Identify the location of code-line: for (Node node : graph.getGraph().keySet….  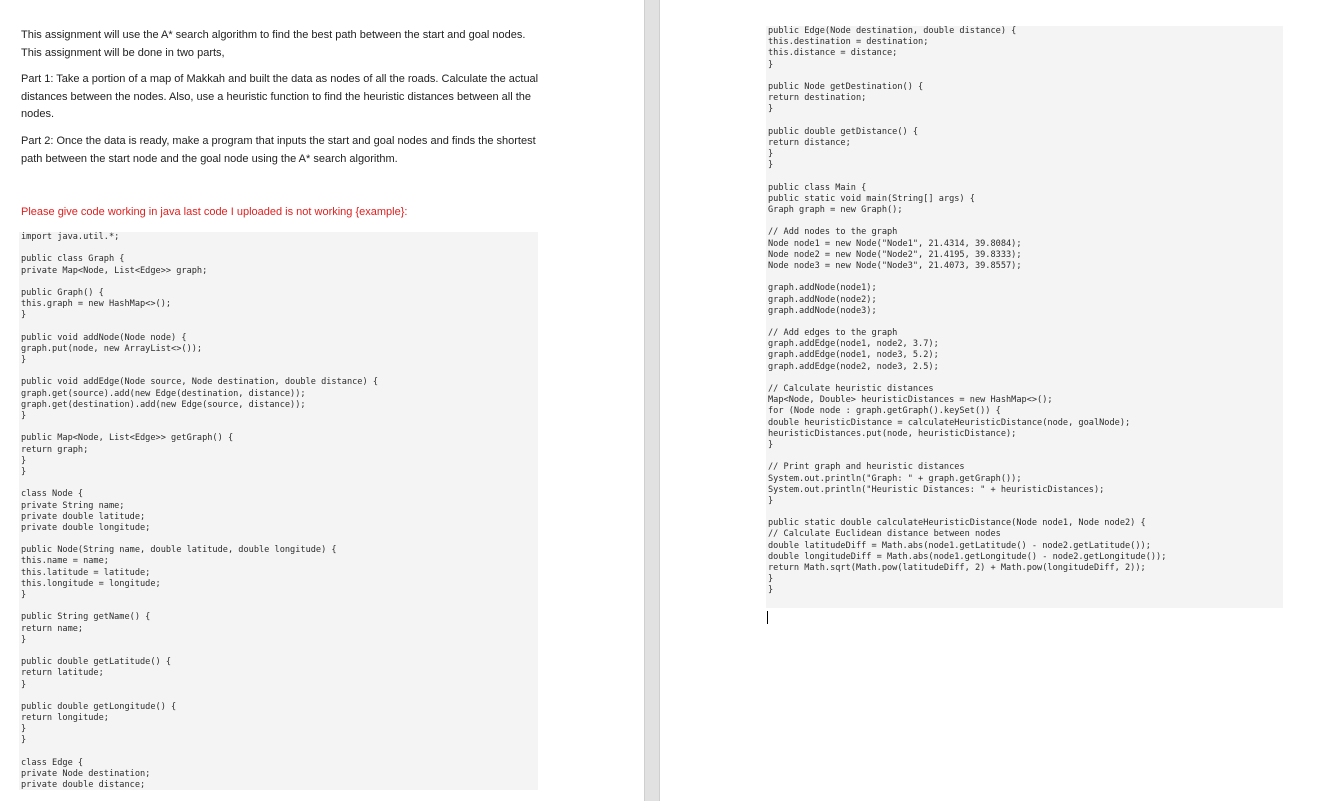
(884, 411).